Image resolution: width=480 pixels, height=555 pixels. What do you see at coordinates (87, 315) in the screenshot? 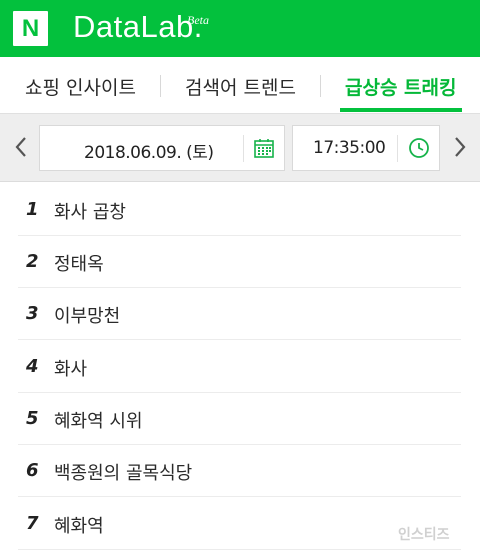
I see `keyword-link: 이부망천` at bounding box center [87, 315].